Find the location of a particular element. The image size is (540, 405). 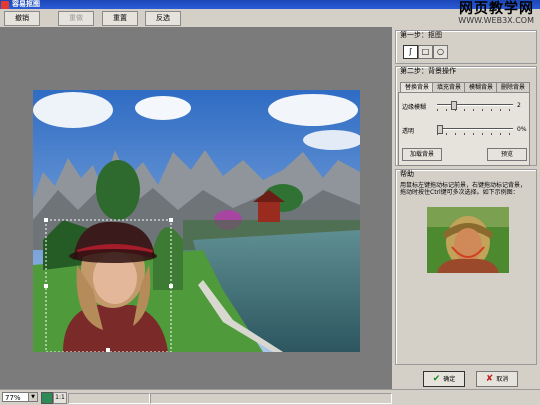

redo-button: 重做 is located at coordinates (76, 18).